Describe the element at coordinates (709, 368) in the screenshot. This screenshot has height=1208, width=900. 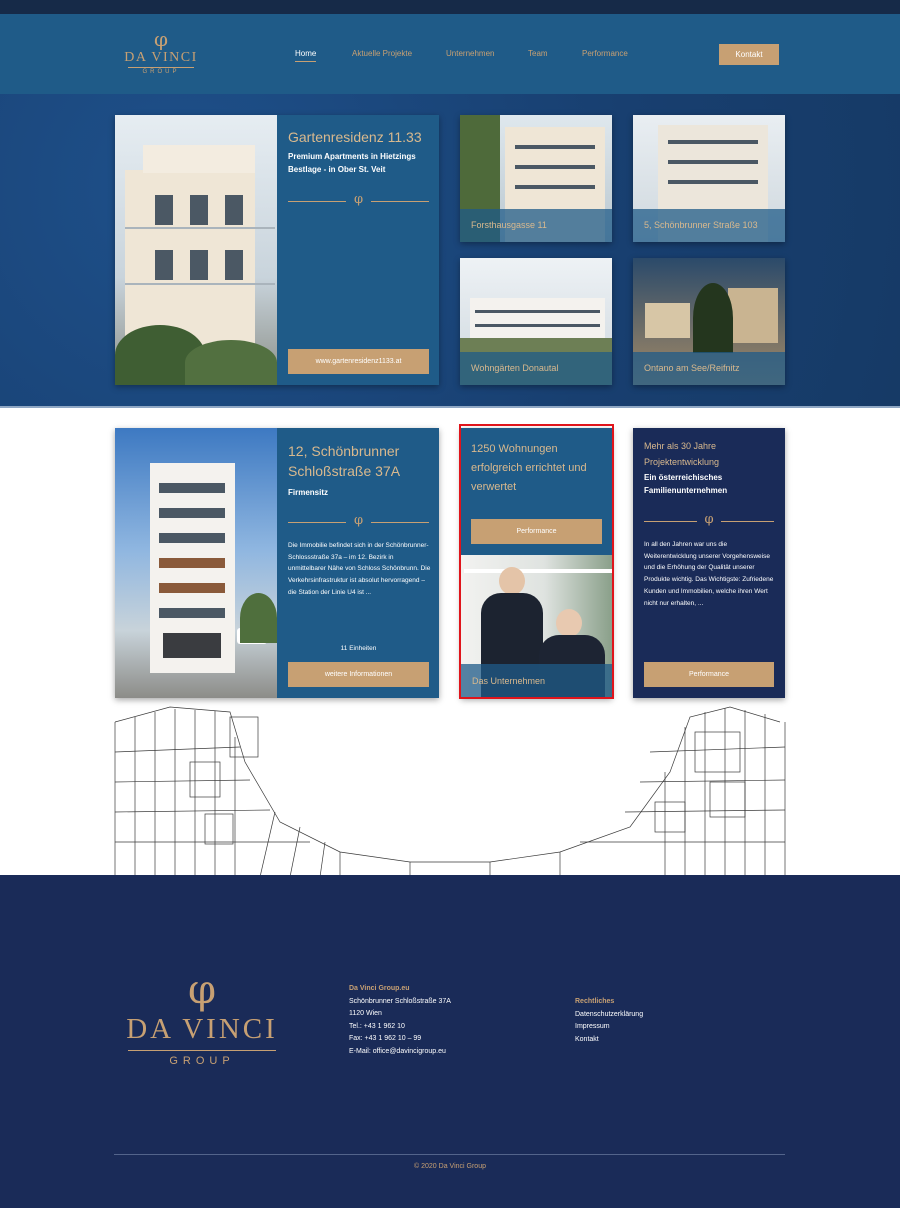
I see `project-label: Ontano am See/Reifnitz` at that location.